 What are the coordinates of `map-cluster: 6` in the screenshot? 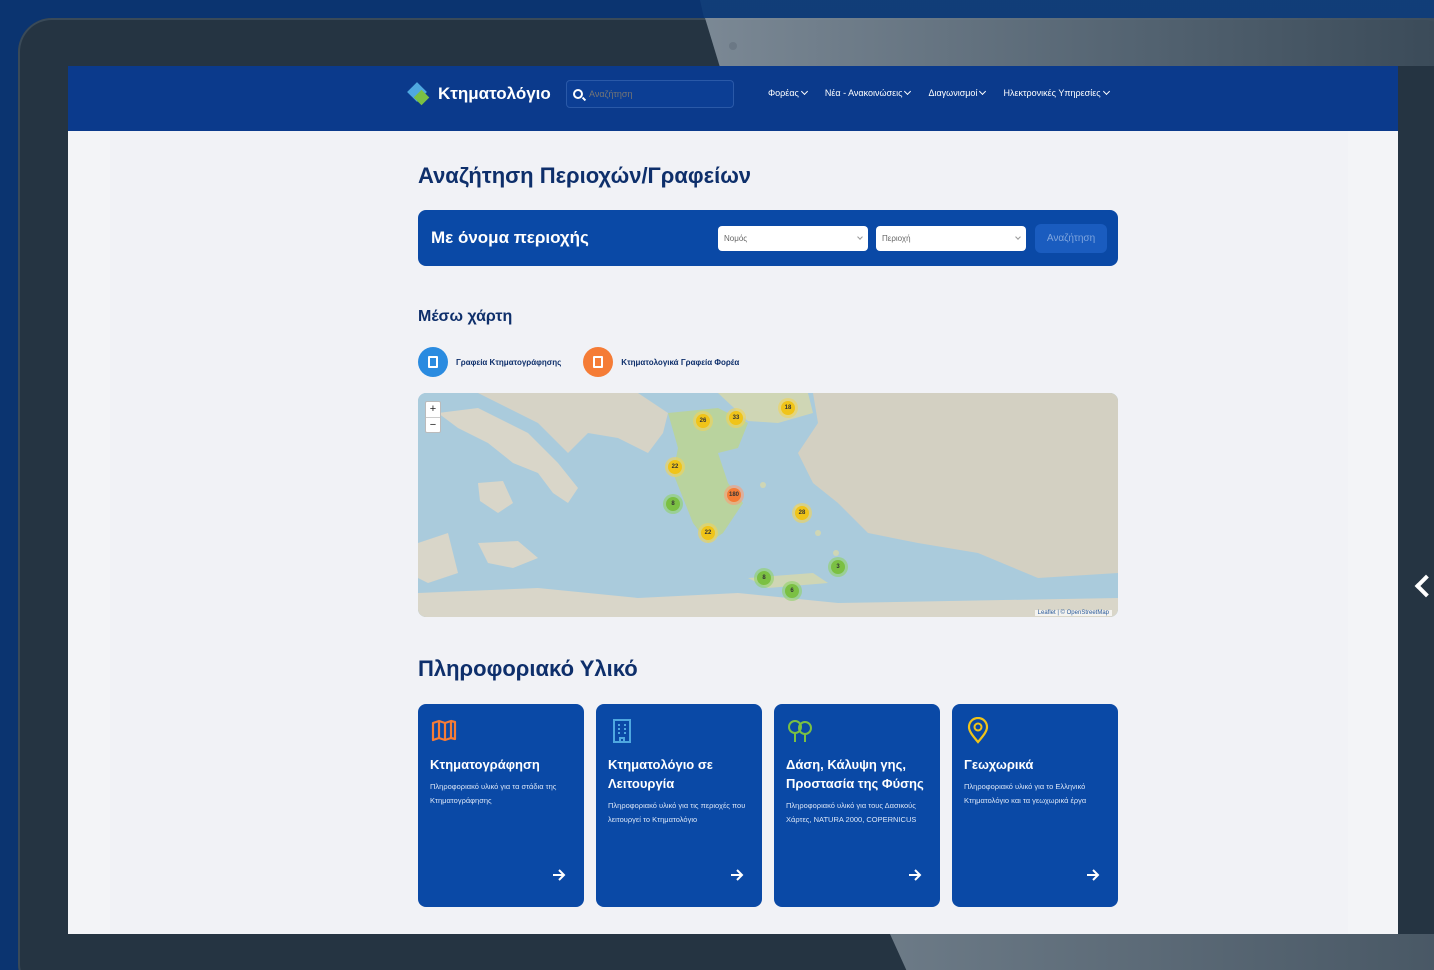 It's located at (792, 591).